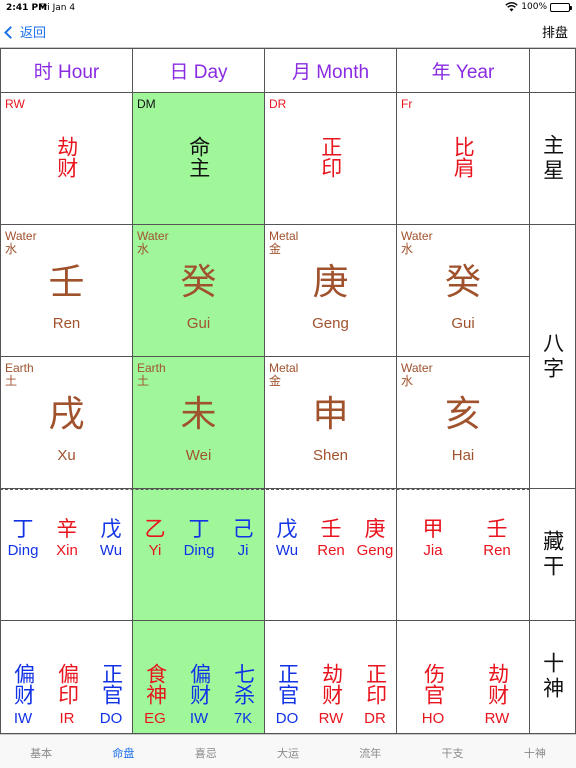  Describe the element at coordinates (331, 529) in the screenshot. I see `hidden-stem-char: 壬` at that location.